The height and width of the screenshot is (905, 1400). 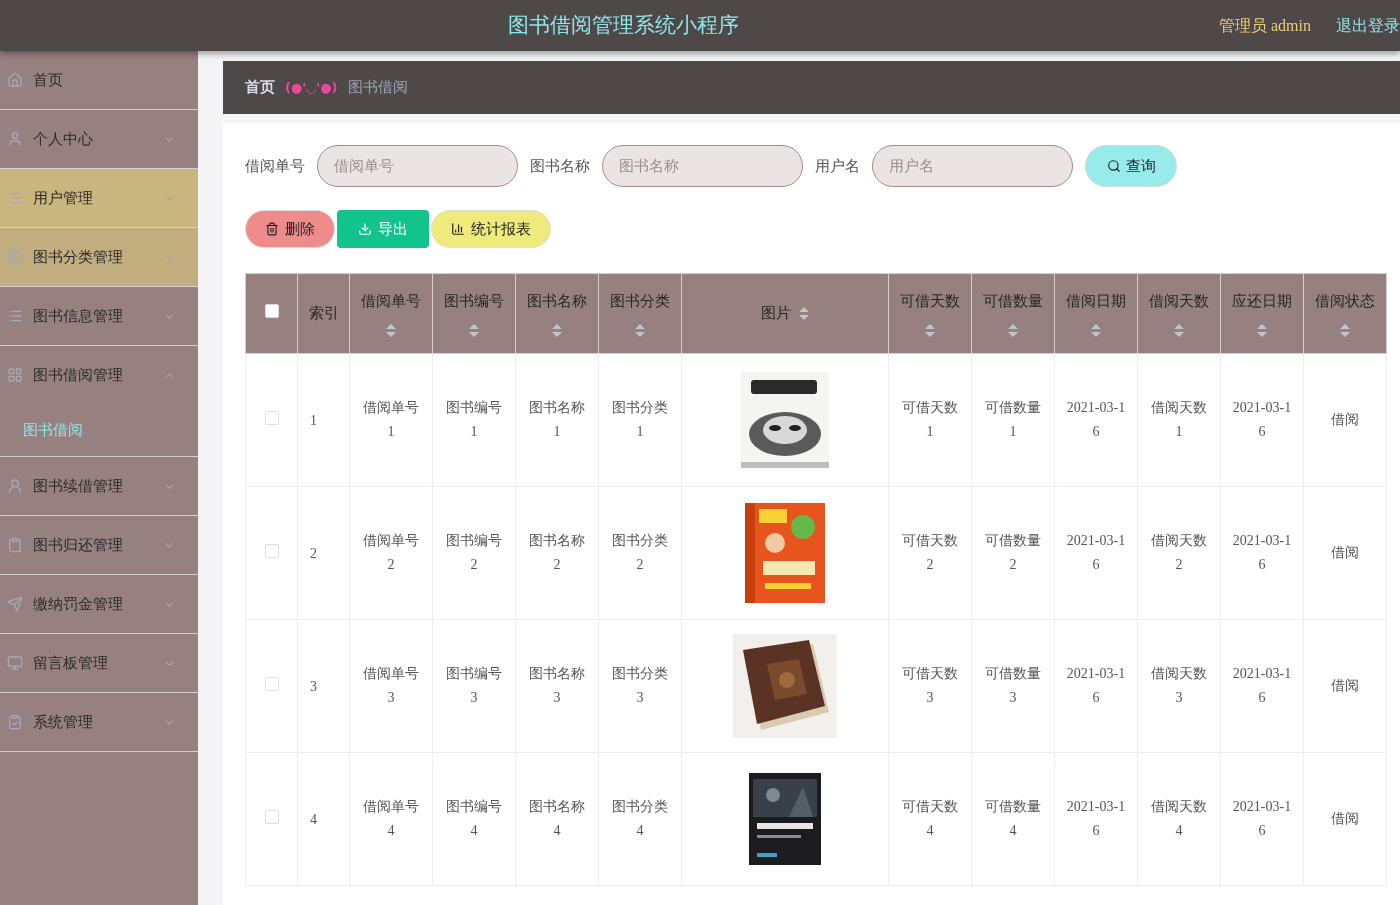 I want to click on column-header: 图书名称, so click(x=557, y=313).